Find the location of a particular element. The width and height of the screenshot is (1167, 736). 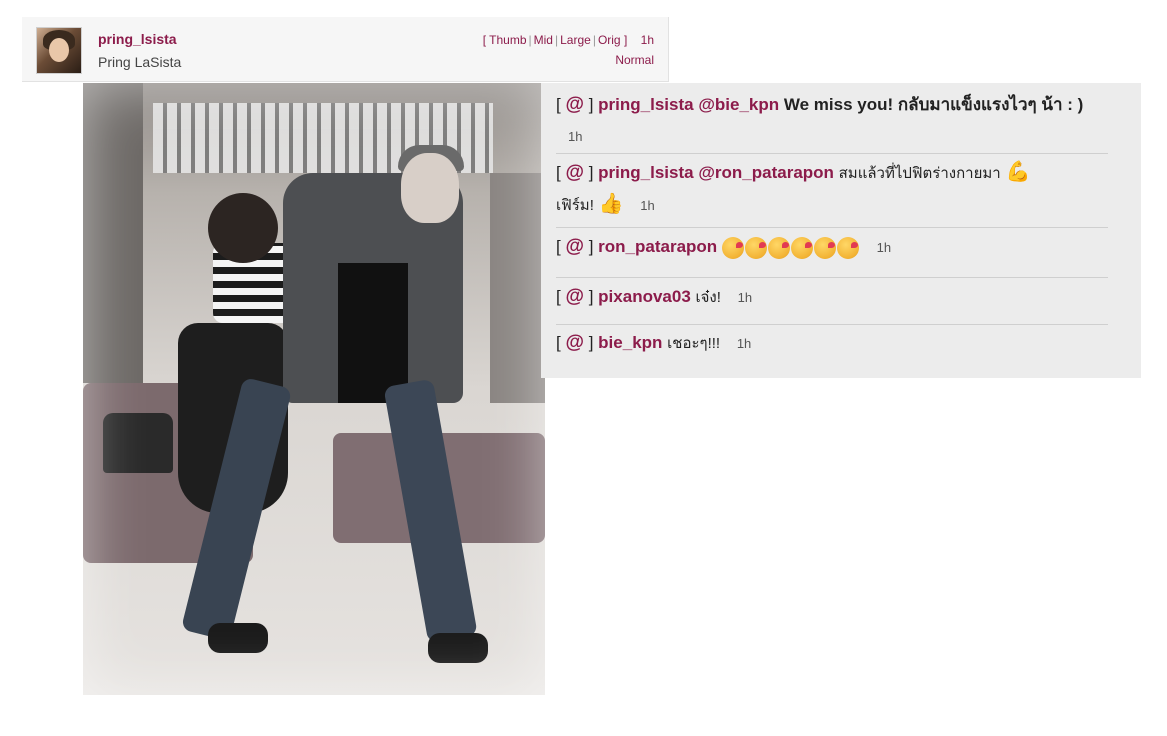

post-fullname: Pring LaSista is located at coordinates (140, 62).